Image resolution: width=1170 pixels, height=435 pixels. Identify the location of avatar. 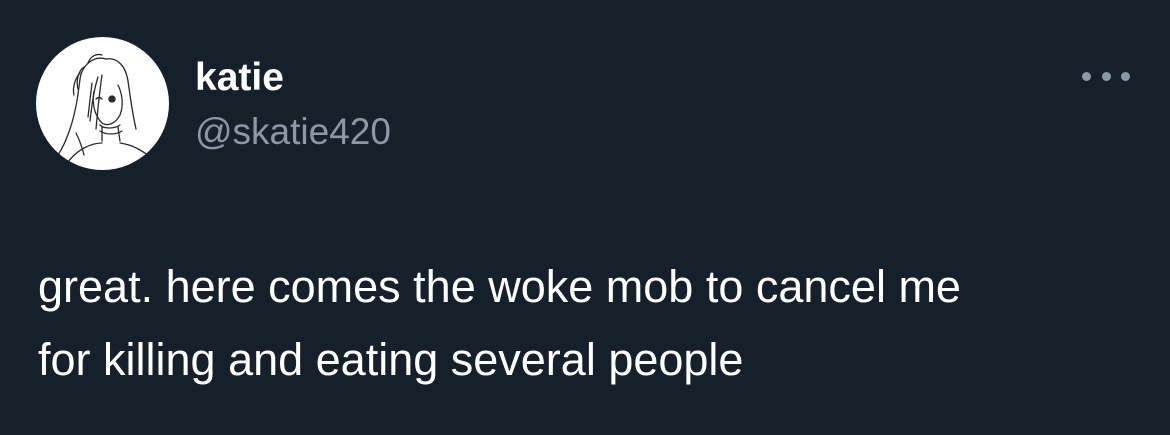
(102, 103).